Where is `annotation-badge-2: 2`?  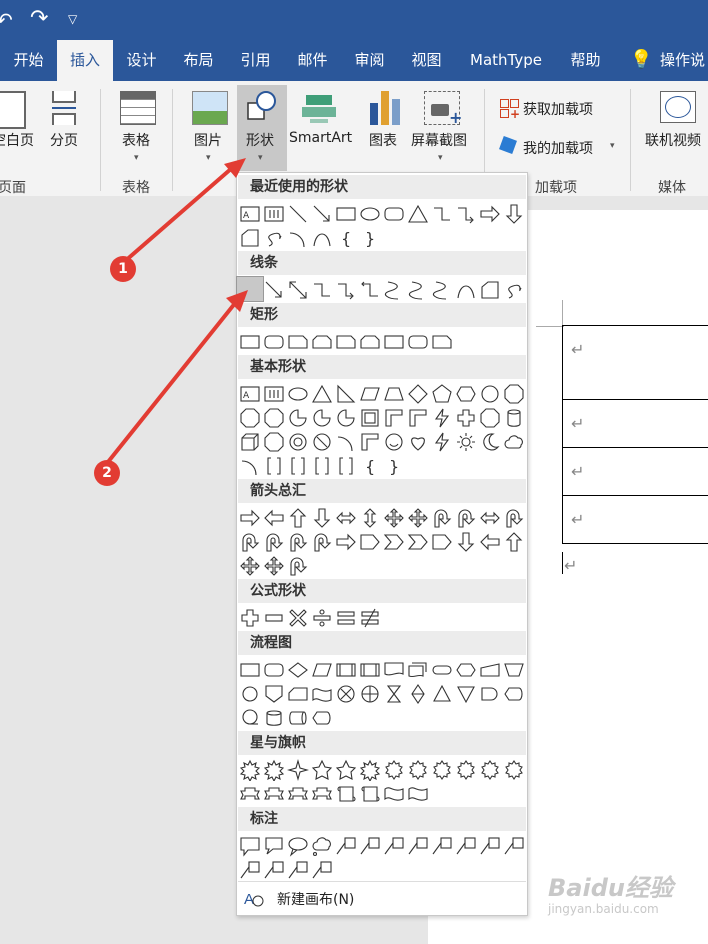
annotation-badge-2: 2 is located at coordinates (107, 473).